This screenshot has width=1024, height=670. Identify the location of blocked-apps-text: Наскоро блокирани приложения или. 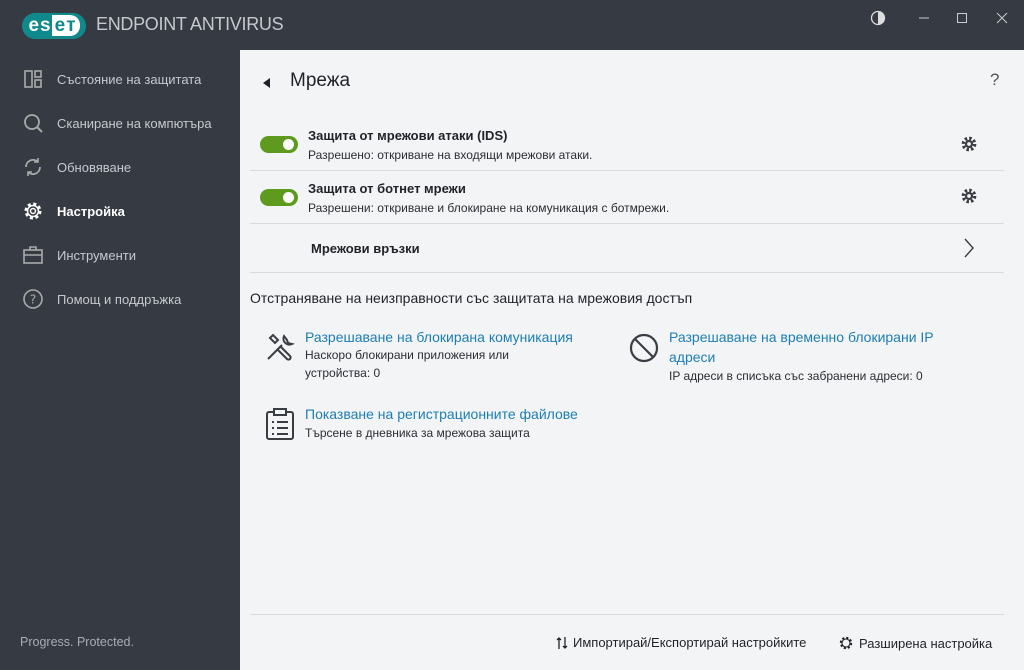
(407, 355).